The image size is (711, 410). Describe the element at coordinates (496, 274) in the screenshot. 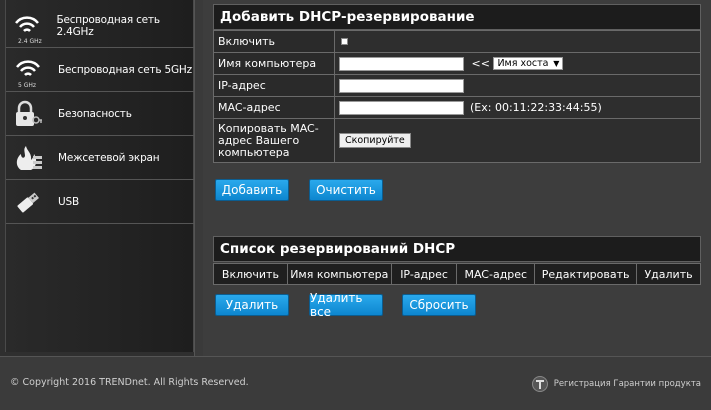

I see `column-header: MAC-адрес` at that location.